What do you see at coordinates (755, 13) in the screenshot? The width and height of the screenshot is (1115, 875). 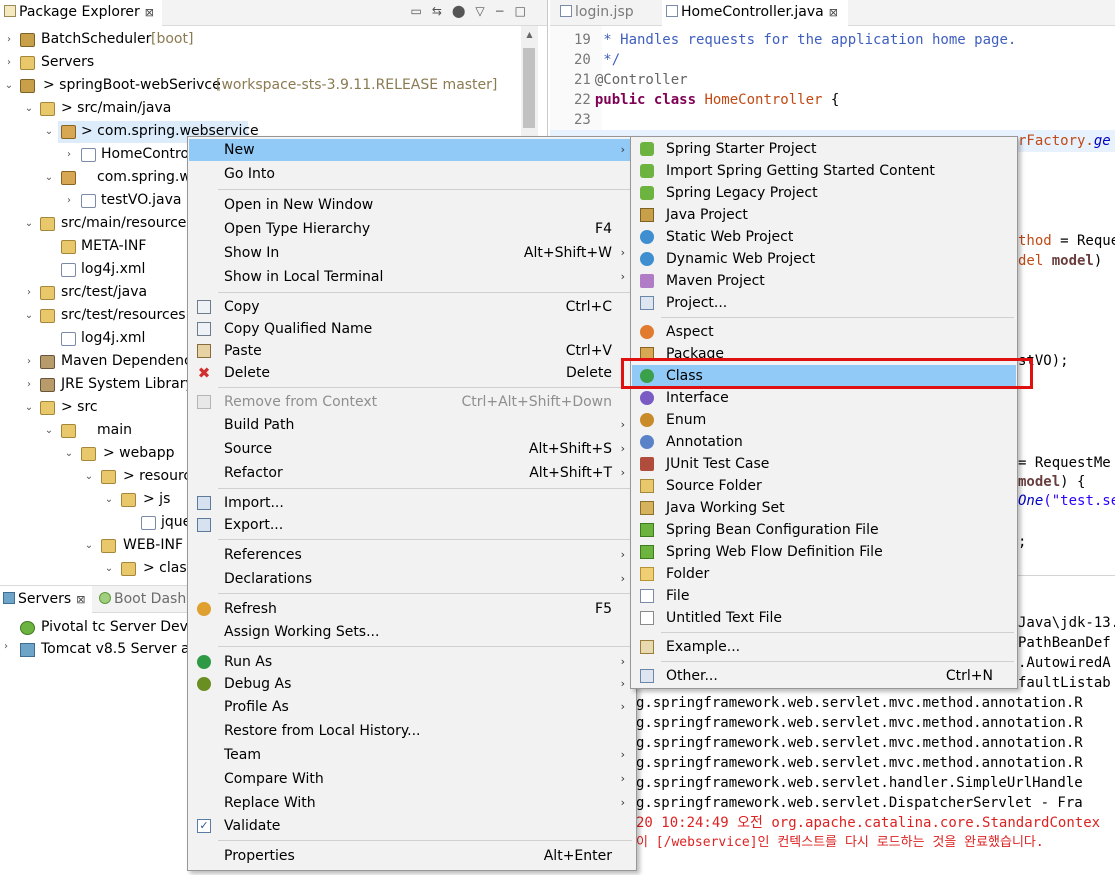 I see `tab-homecontroller-java: HomeController.java ⊠` at bounding box center [755, 13].